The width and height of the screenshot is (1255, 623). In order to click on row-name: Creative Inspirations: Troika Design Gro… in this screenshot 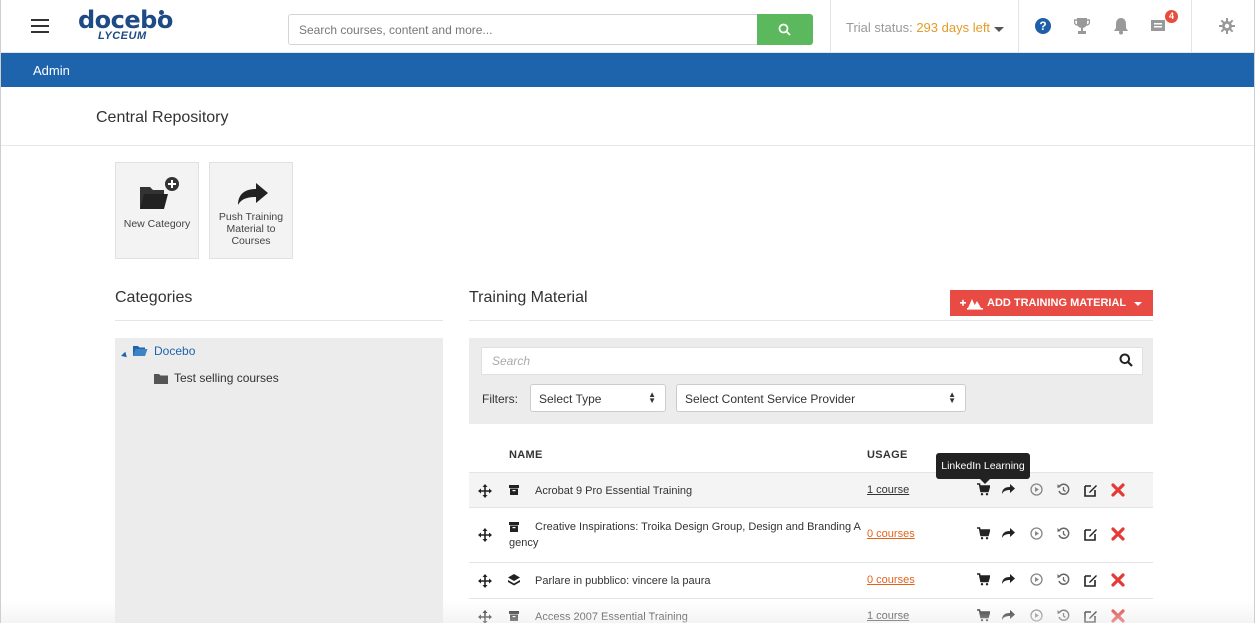, I will do `click(685, 535)`.